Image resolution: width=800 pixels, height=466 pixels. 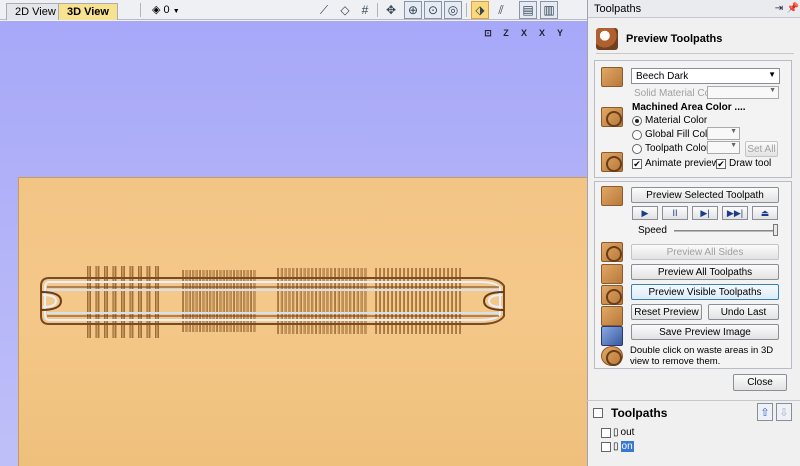 I want to click on global-fill-color-picker, so click(x=723, y=133).